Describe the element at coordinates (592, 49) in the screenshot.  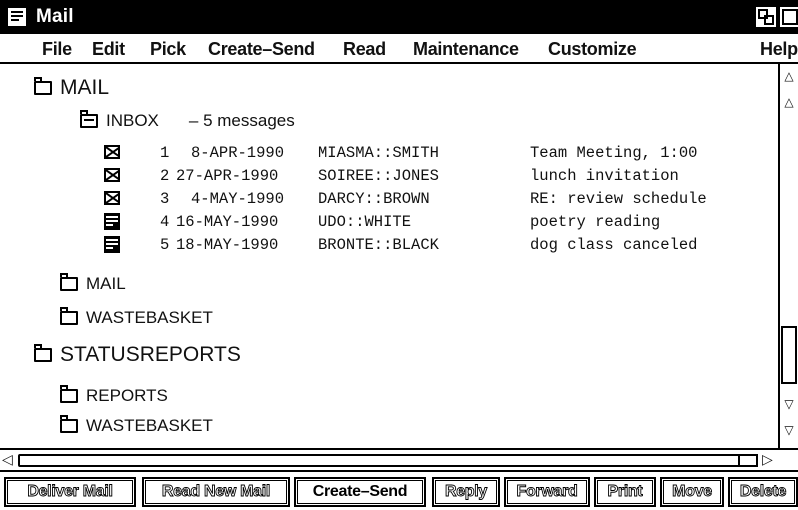
I see `menu-customize: Customize` at that location.